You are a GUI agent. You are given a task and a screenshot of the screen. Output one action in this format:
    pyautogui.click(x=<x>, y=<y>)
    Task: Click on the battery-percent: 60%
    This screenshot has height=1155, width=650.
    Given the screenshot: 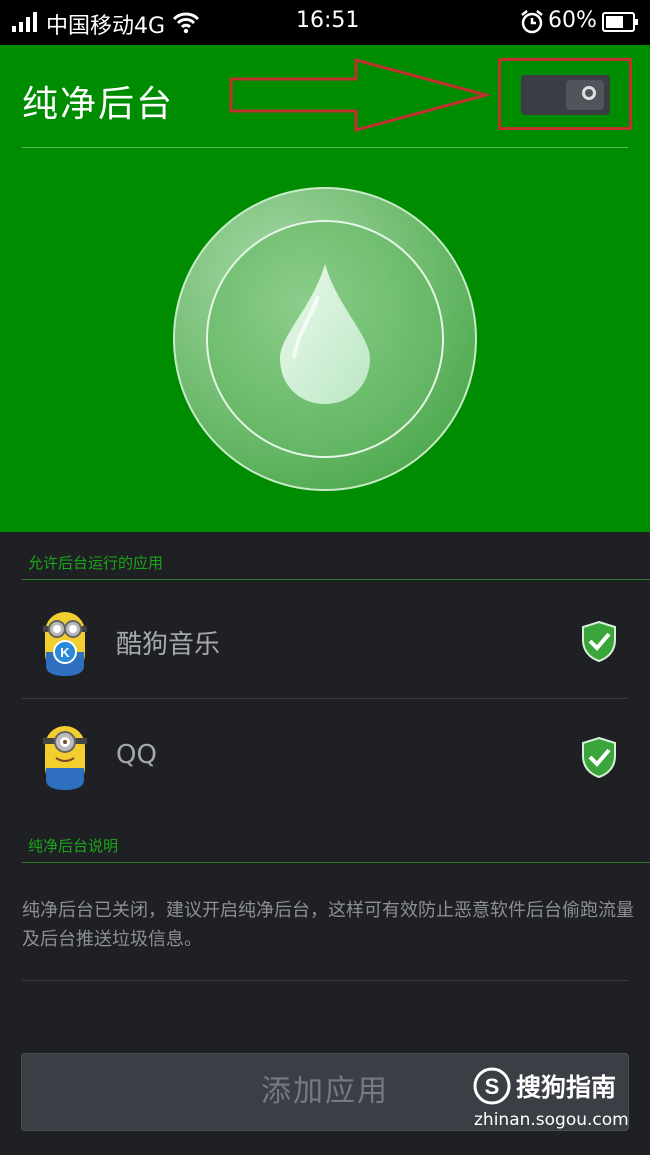 What is the action you would take?
    pyautogui.click(x=572, y=20)
    